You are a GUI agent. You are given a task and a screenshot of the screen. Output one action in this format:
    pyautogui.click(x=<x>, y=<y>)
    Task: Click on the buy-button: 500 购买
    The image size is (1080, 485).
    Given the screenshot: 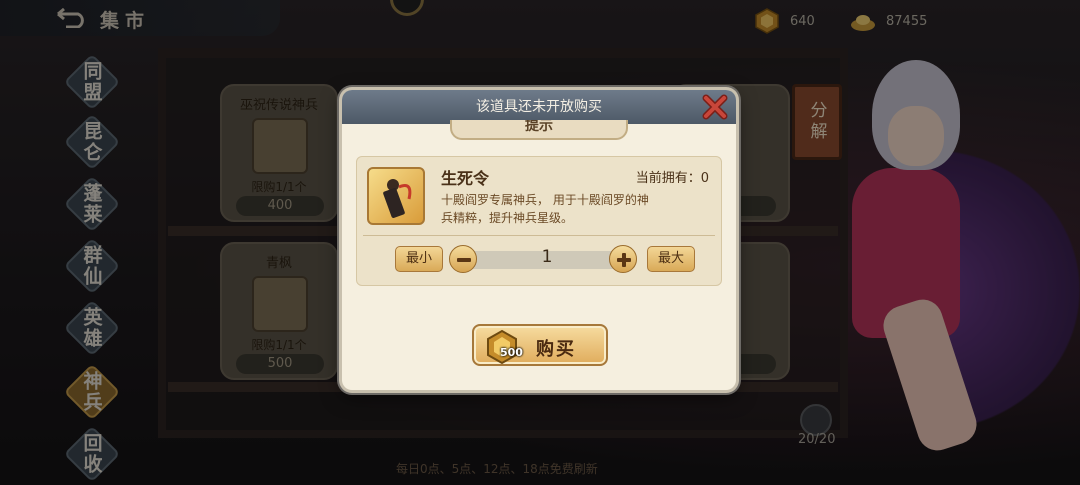 What is the action you would take?
    pyautogui.click(x=540, y=345)
    